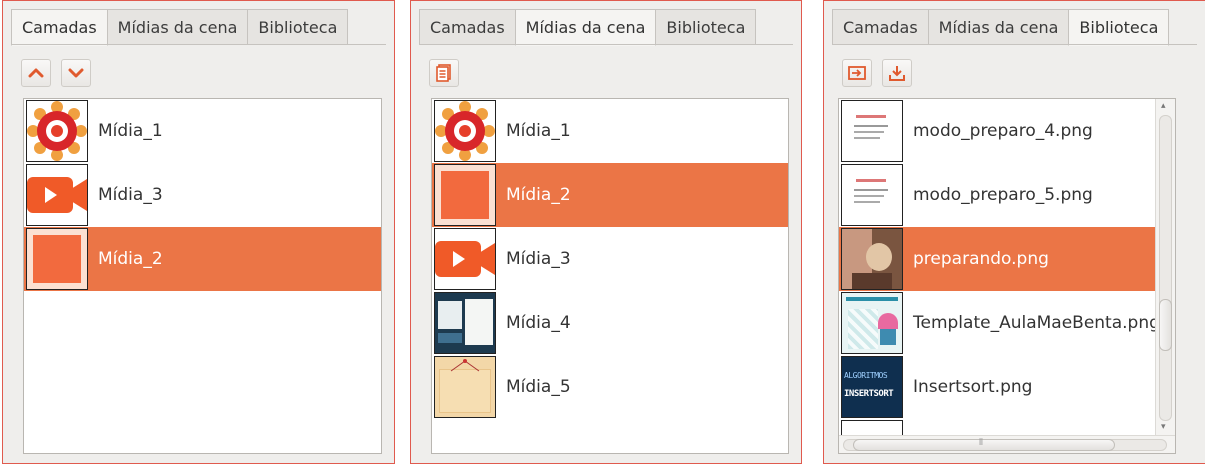 This screenshot has width=1205, height=464. I want to click on document-button, so click(444, 73).